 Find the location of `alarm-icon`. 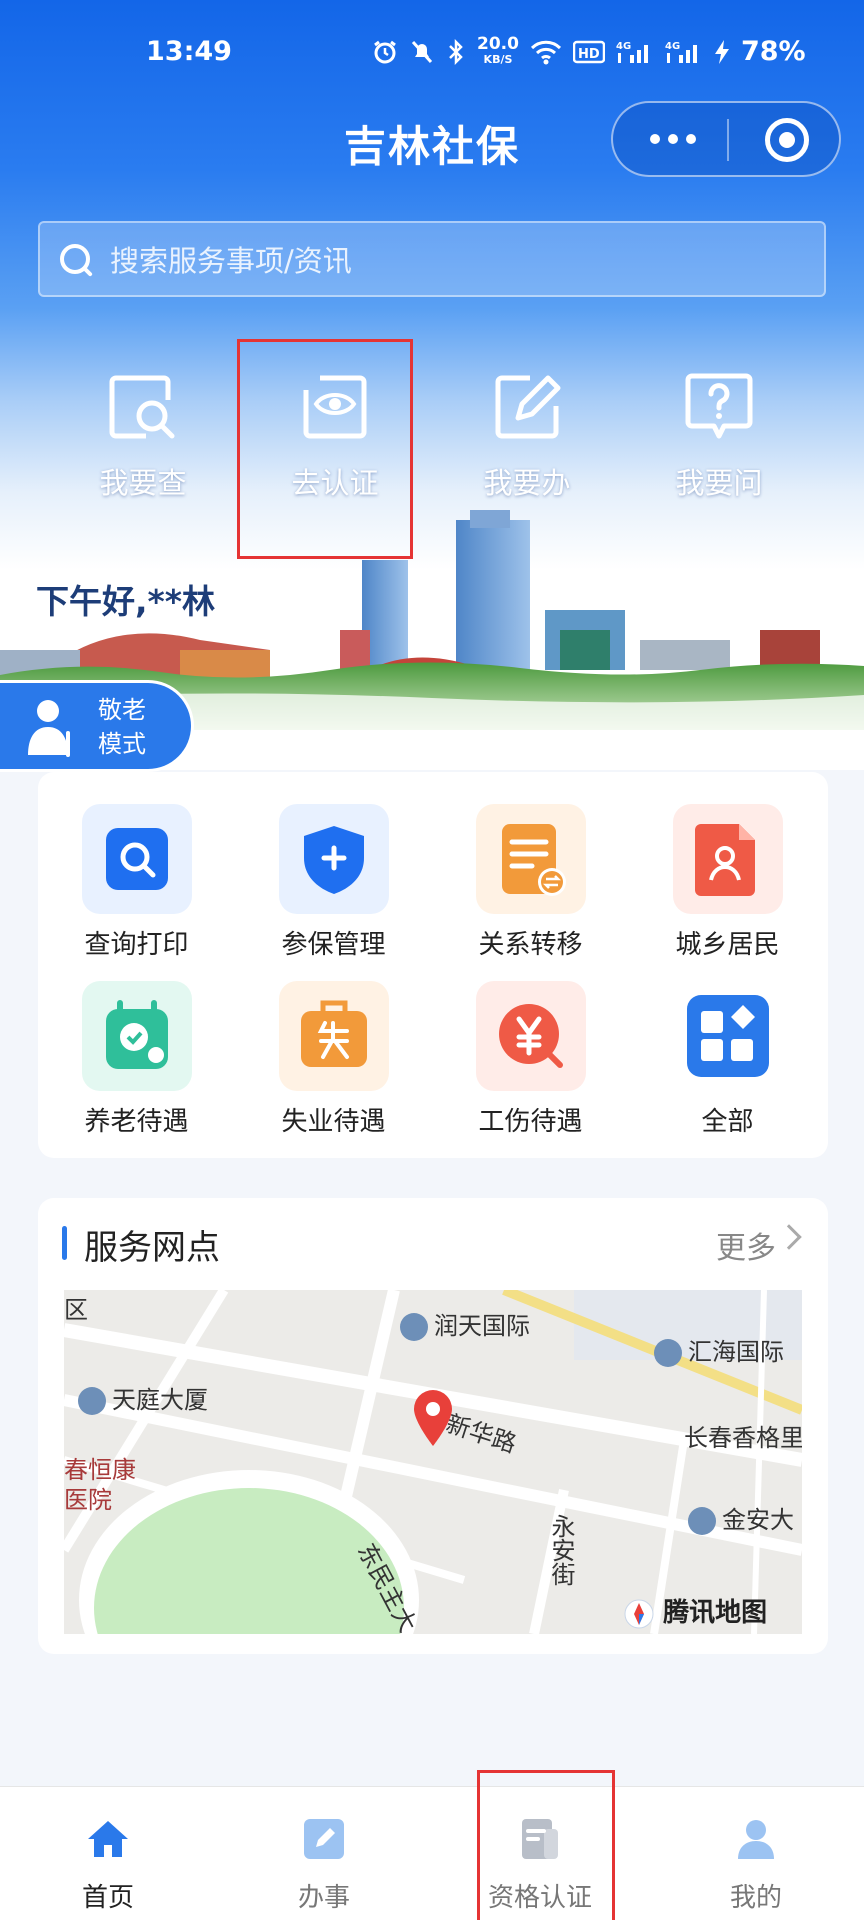

alarm-icon is located at coordinates (385, 51).